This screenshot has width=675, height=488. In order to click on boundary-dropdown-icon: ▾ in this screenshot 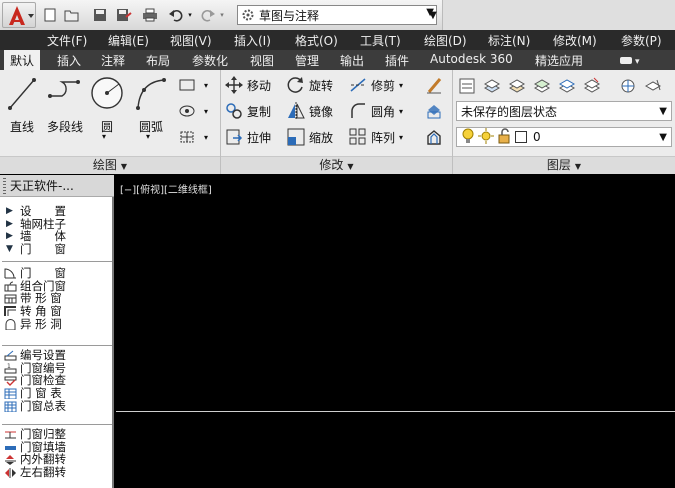, I will do `click(206, 137)`.